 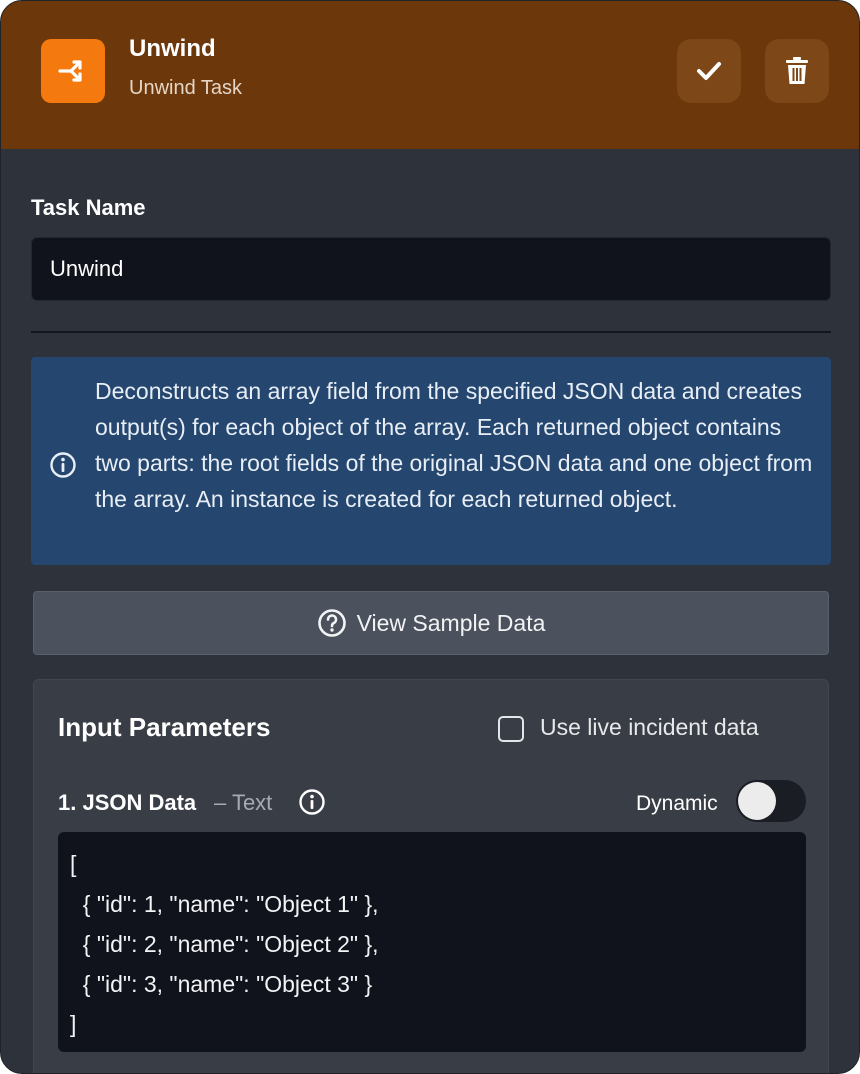 I want to click on check-icon, so click(x=709, y=71).